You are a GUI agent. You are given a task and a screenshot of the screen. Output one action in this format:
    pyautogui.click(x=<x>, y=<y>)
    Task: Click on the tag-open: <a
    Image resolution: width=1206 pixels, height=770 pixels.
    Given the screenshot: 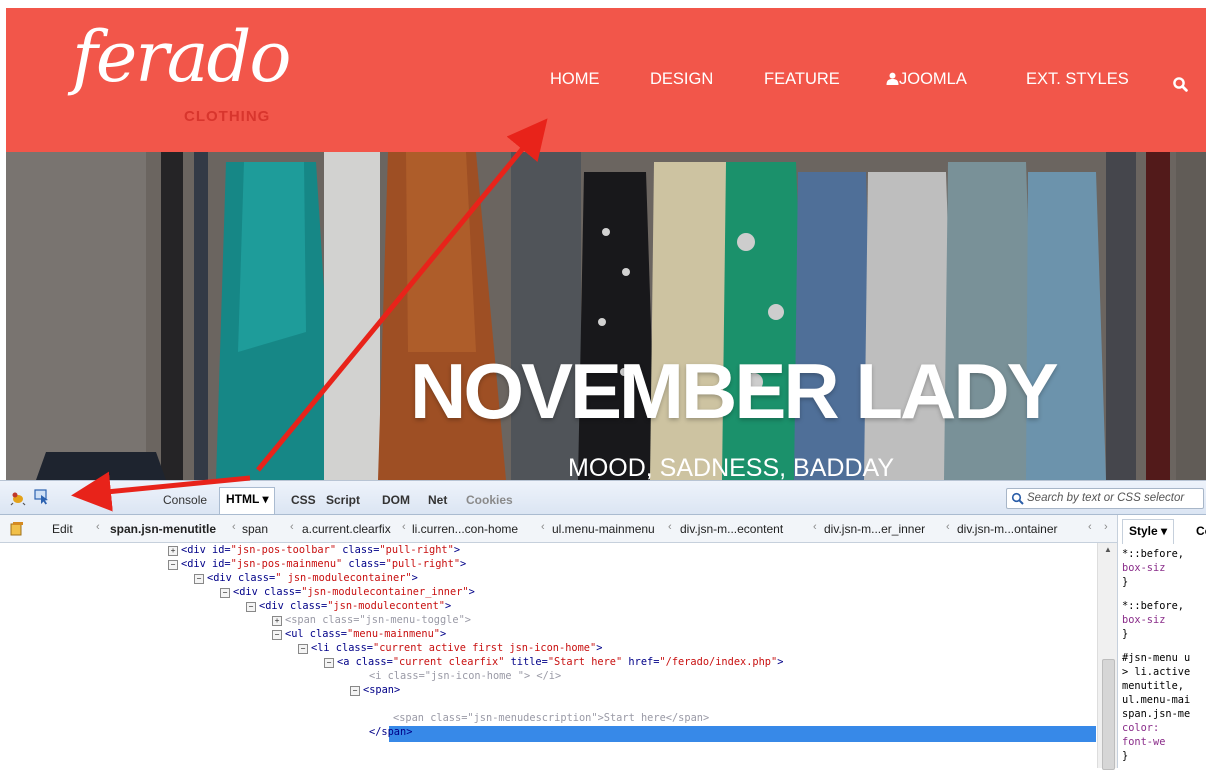 What is the action you would take?
    pyautogui.click(x=343, y=662)
    